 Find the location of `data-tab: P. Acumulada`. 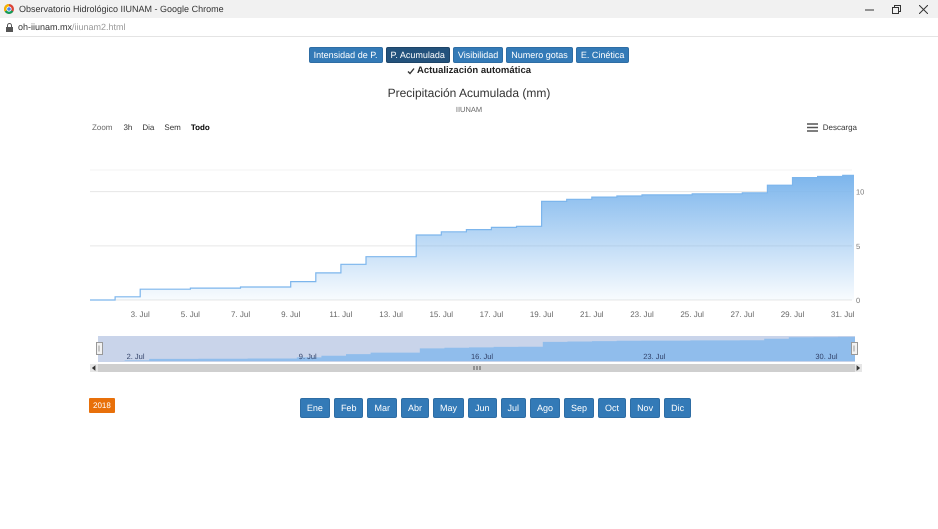

data-tab: P. Acumulada is located at coordinates (418, 55).